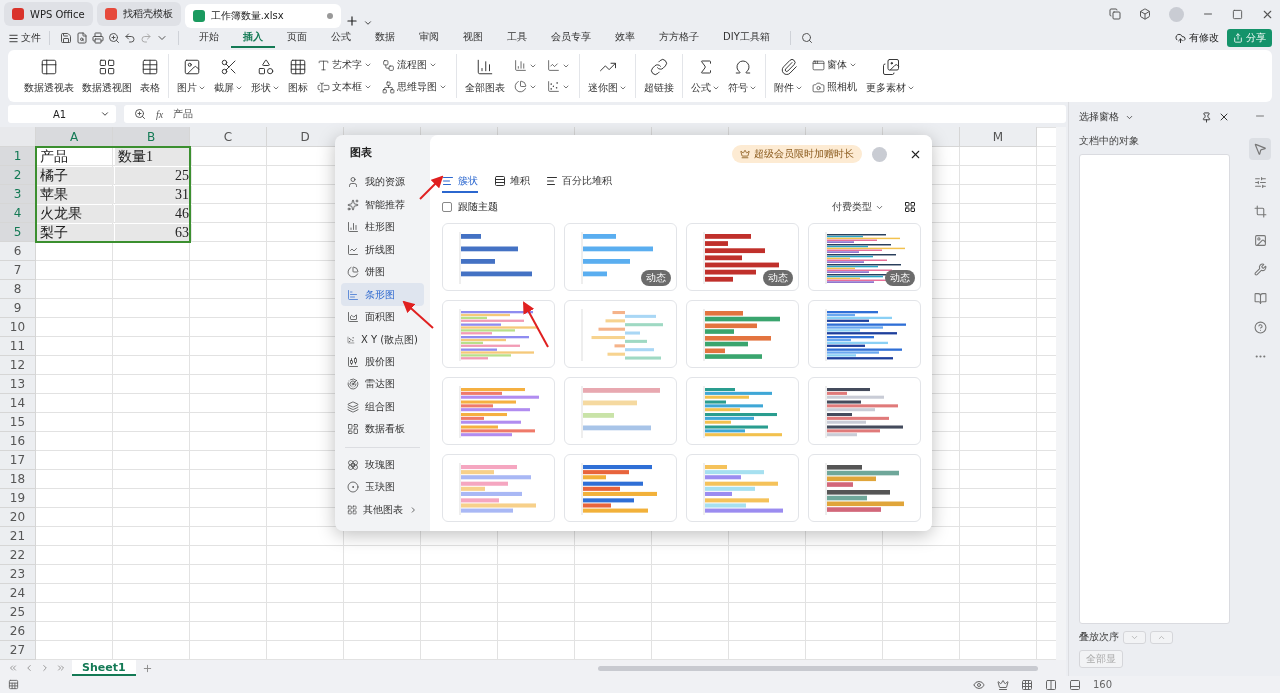  What do you see at coordinates (146, 38) in the screenshot?
I see `redo-icon` at bounding box center [146, 38].